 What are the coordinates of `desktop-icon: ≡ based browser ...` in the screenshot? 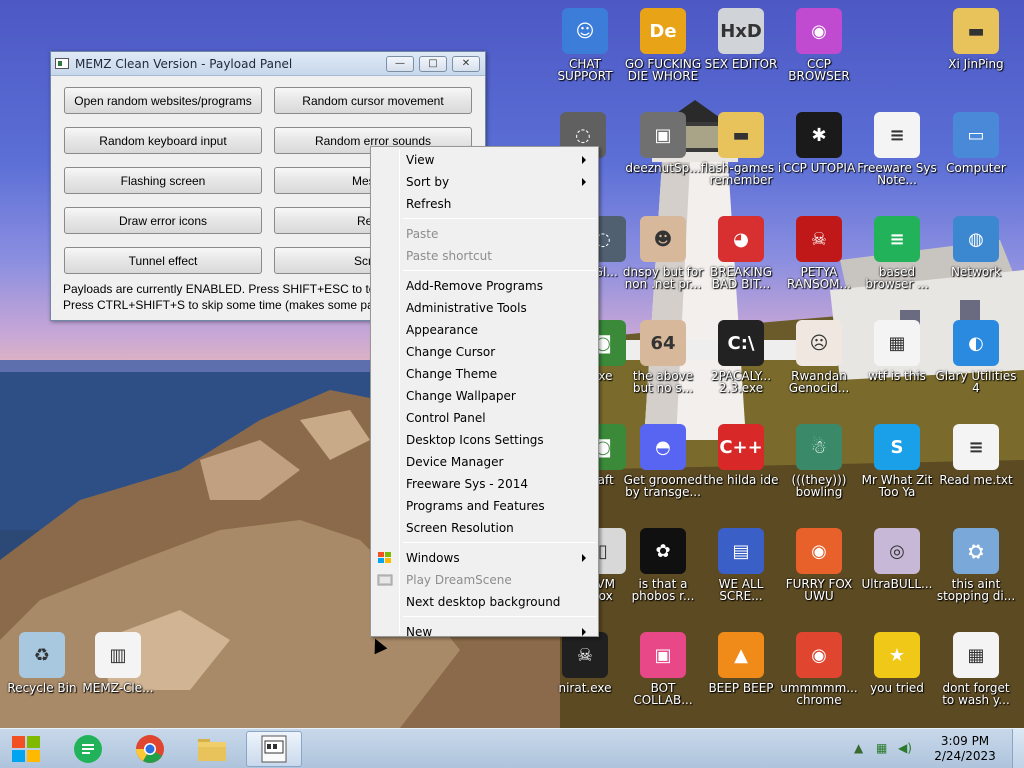 It's located at (897, 260).